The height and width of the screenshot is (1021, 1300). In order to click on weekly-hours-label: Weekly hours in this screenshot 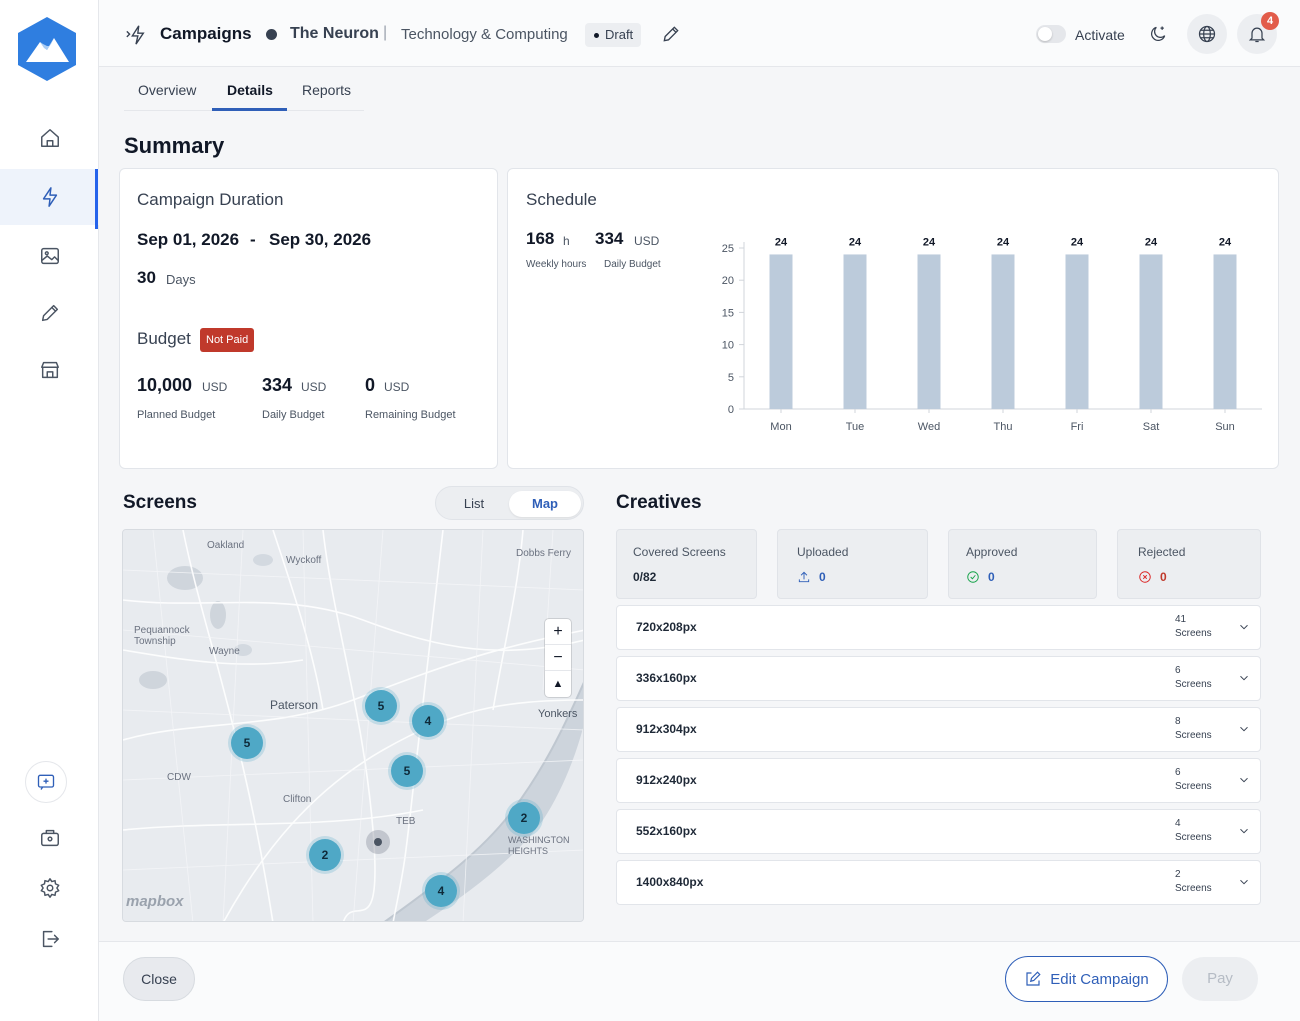, I will do `click(556, 264)`.